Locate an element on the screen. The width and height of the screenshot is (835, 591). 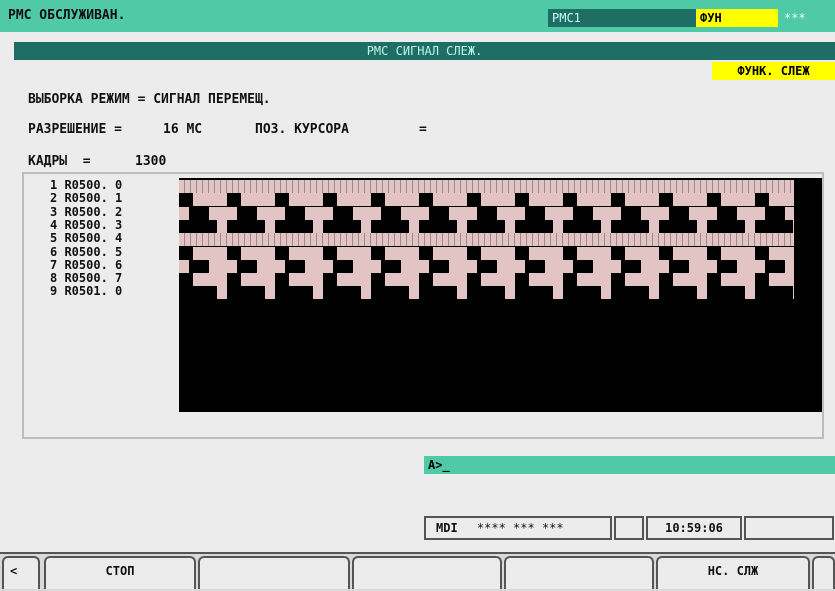
mode-status: MDI is located at coordinates (447, 528).